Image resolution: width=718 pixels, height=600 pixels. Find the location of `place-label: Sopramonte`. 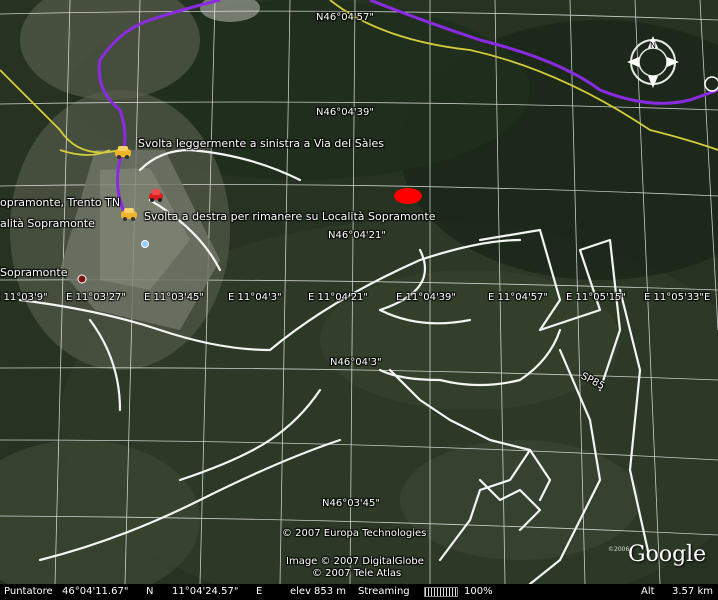

place-label: Sopramonte is located at coordinates (33, 272).